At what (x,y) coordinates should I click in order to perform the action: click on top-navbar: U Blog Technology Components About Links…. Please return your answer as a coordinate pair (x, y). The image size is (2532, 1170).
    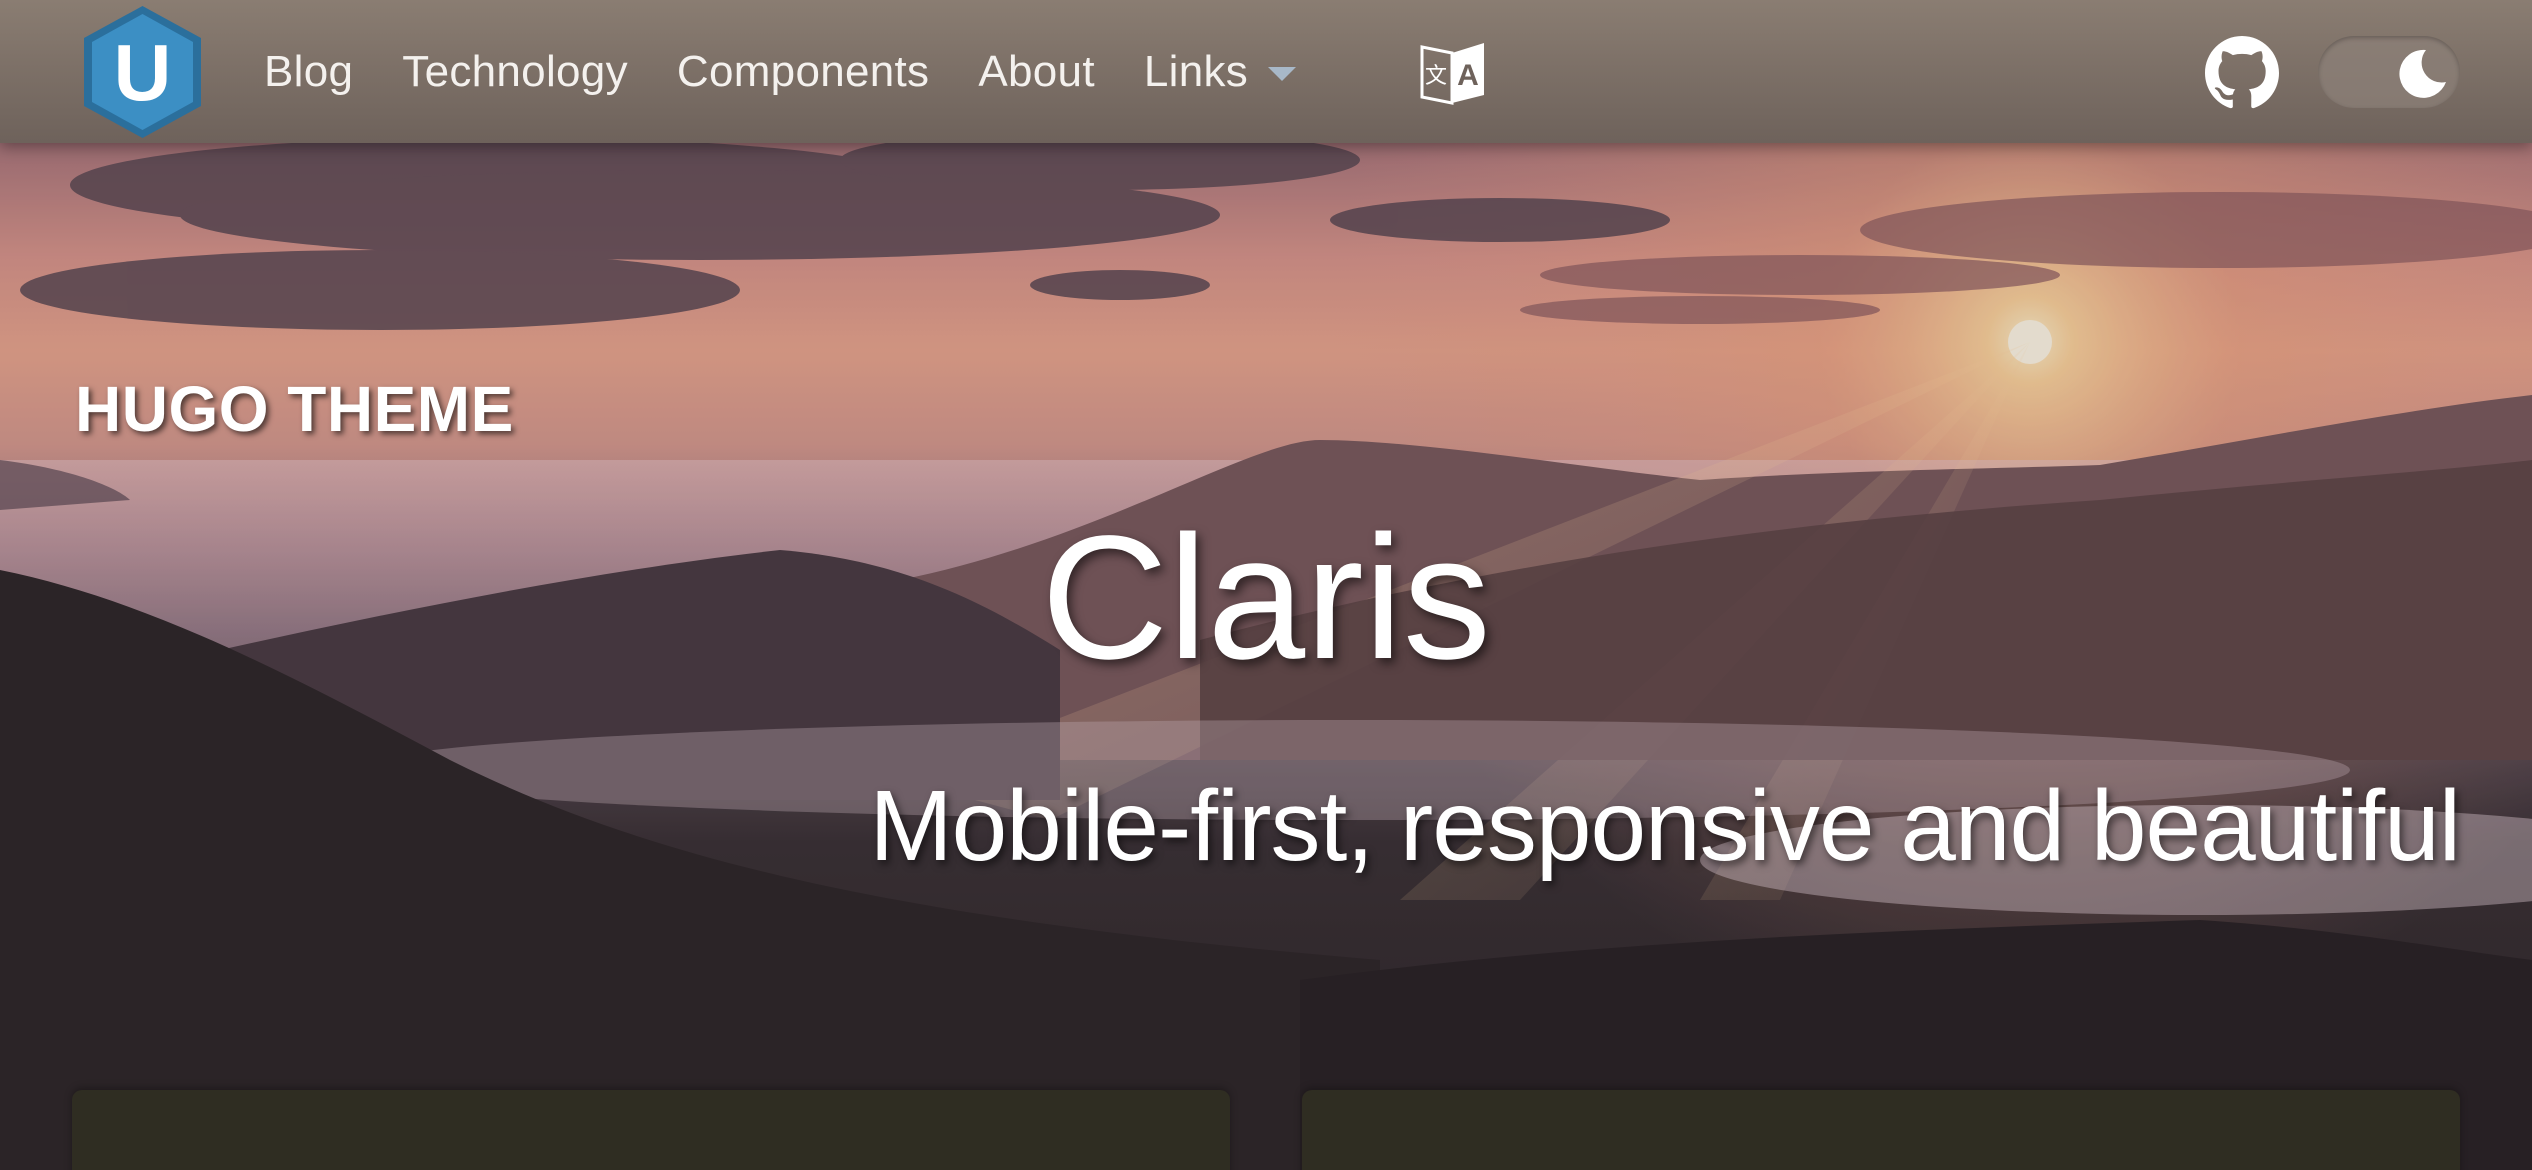
    Looking at the image, I should click on (1266, 71).